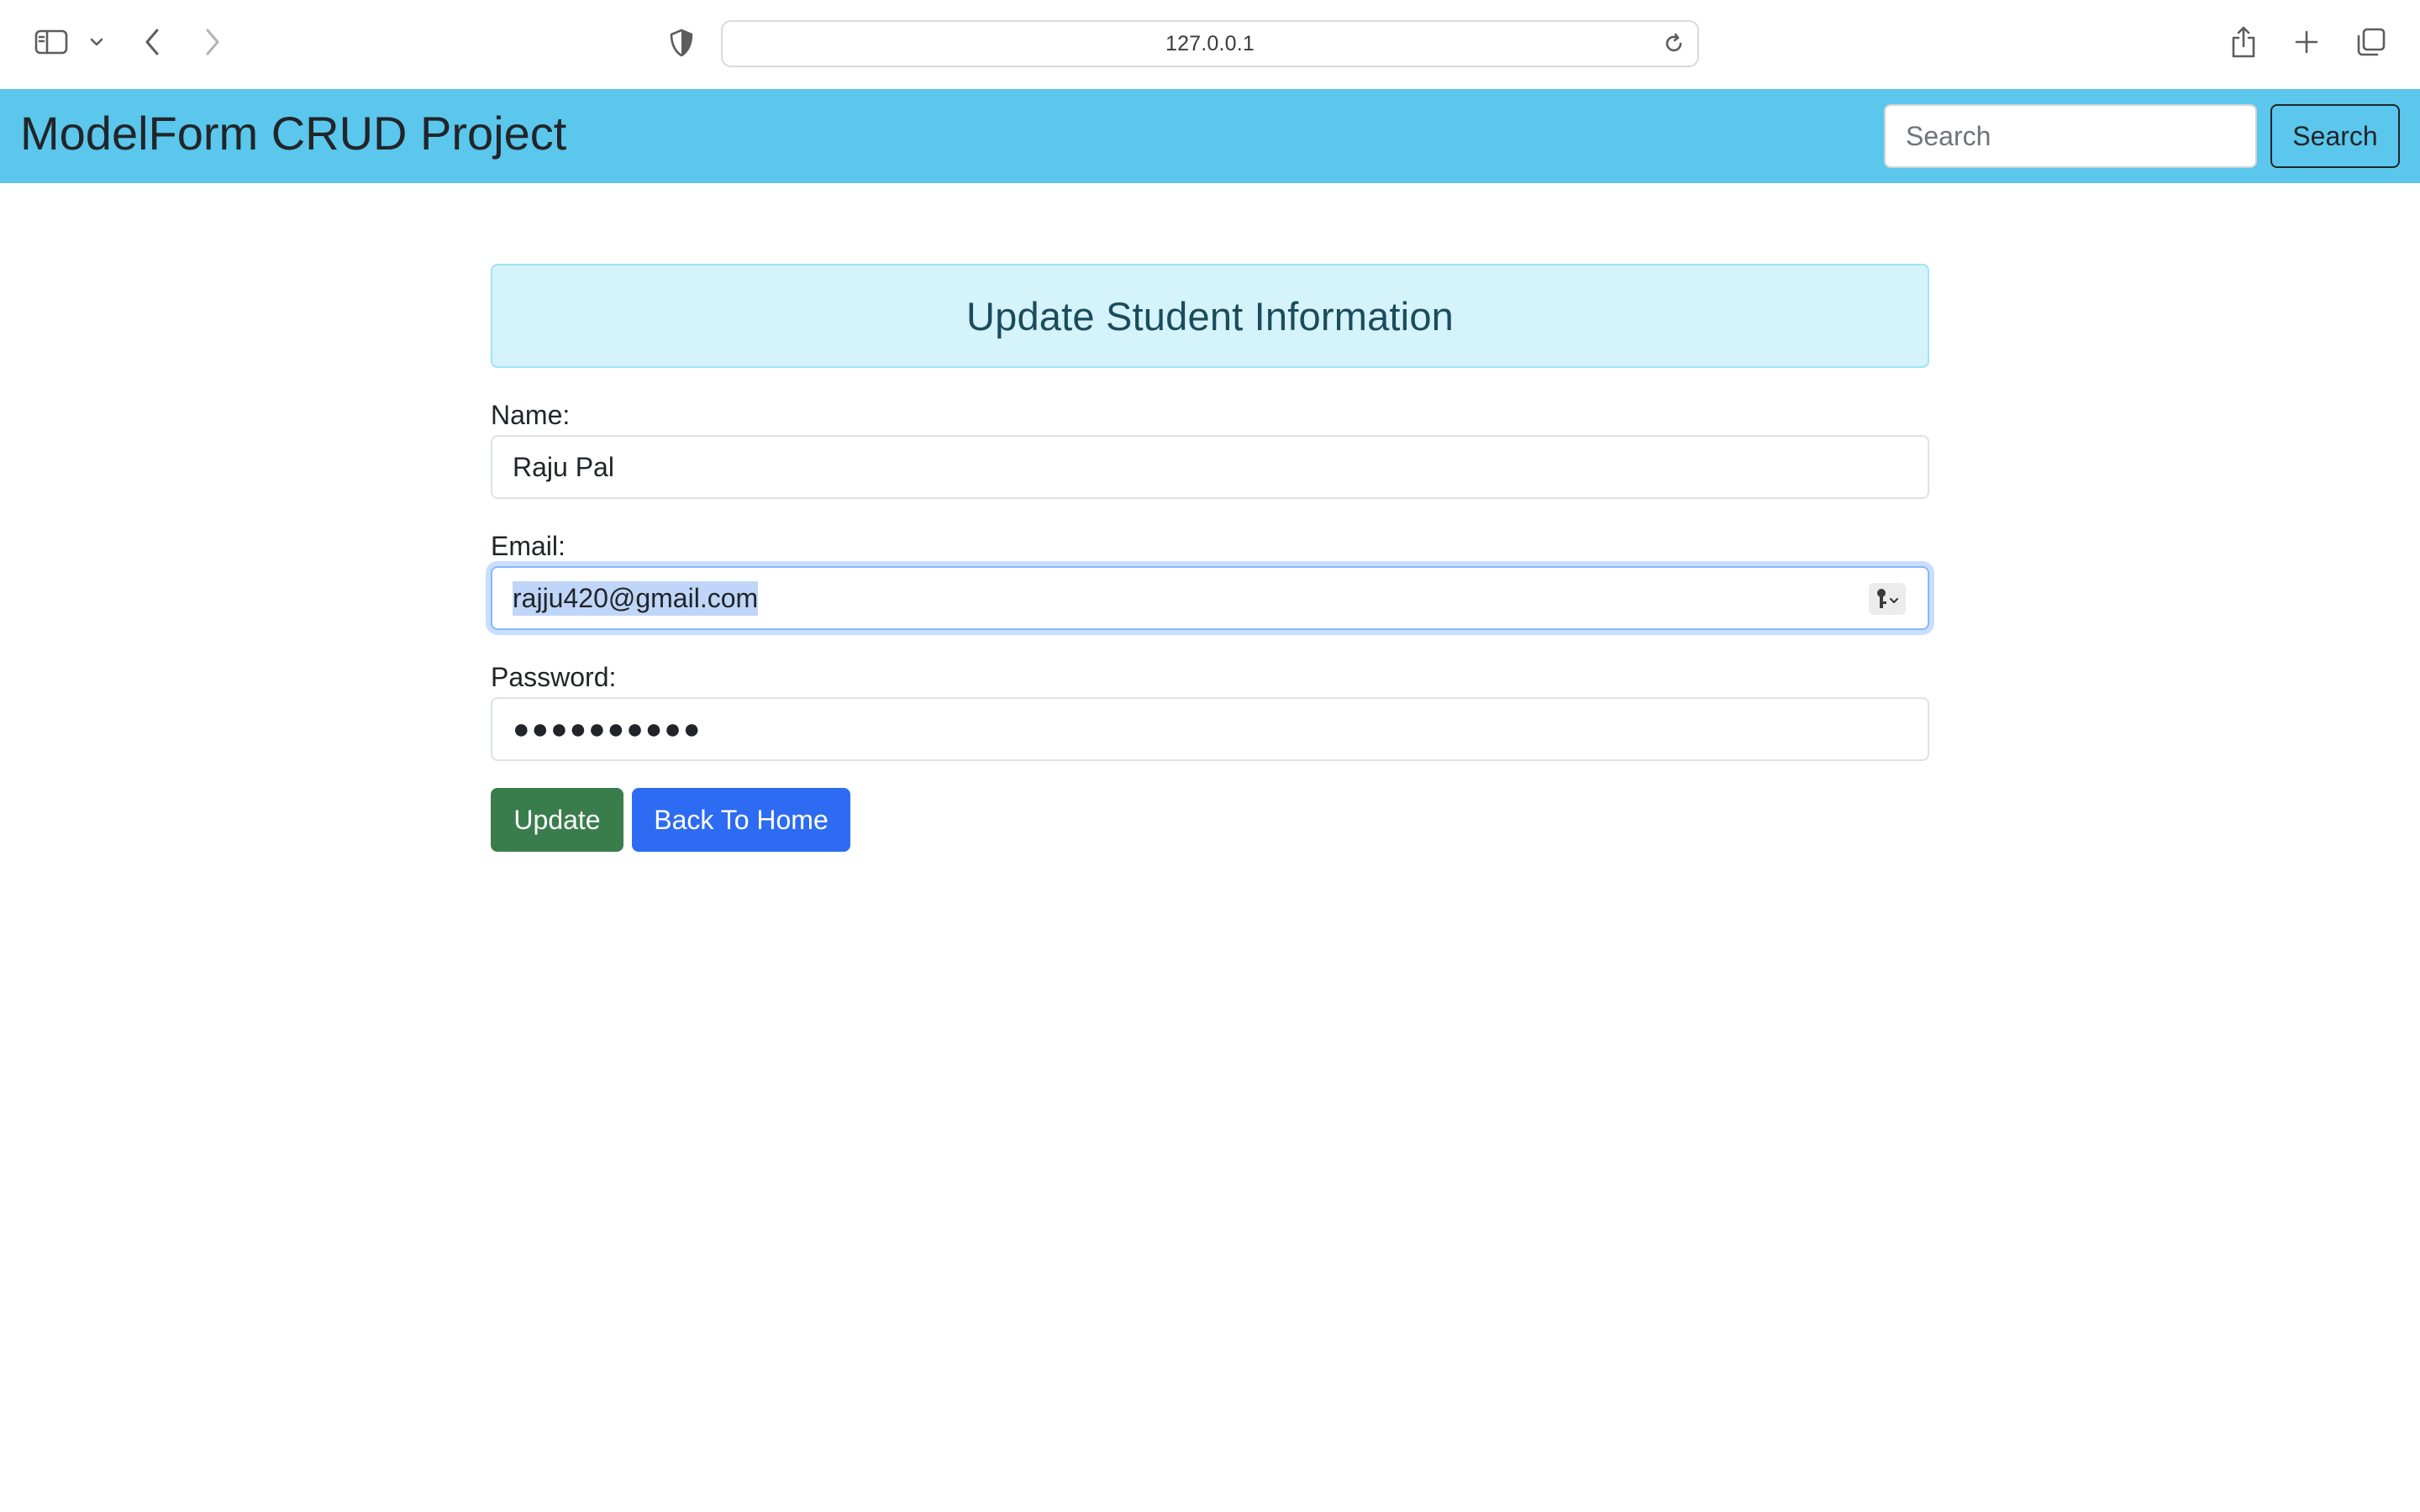 Image resolution: width=2420 pixels, height=1512 pixels. I want to click on update-button: Update, so click(557, 820).